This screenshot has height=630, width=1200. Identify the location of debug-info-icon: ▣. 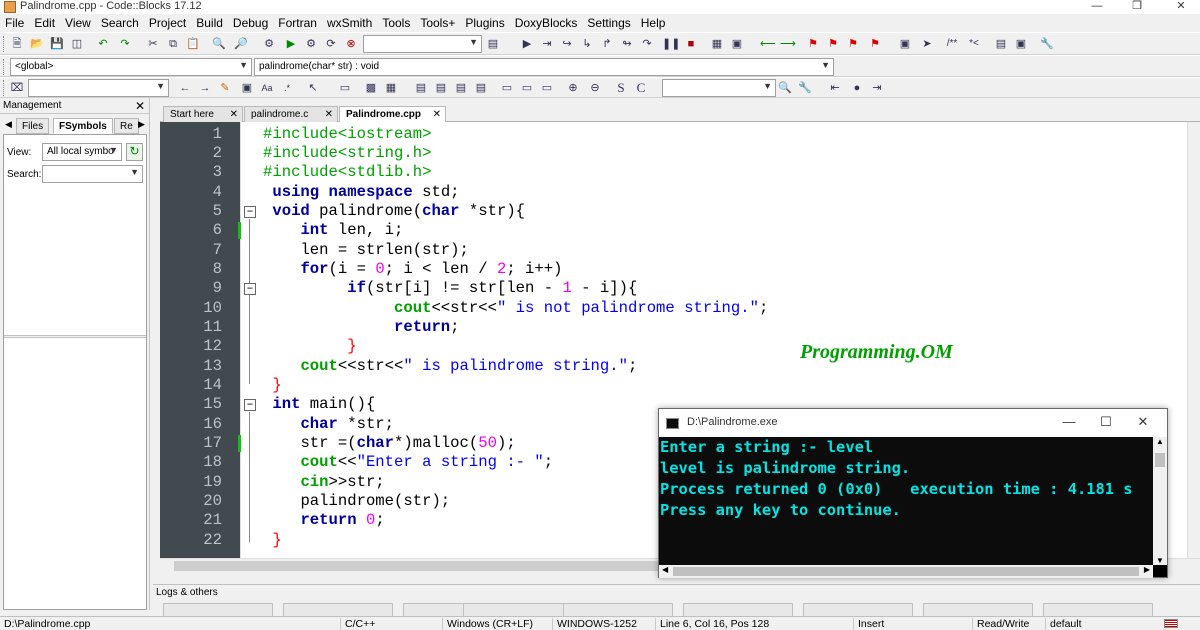
(737, 44).